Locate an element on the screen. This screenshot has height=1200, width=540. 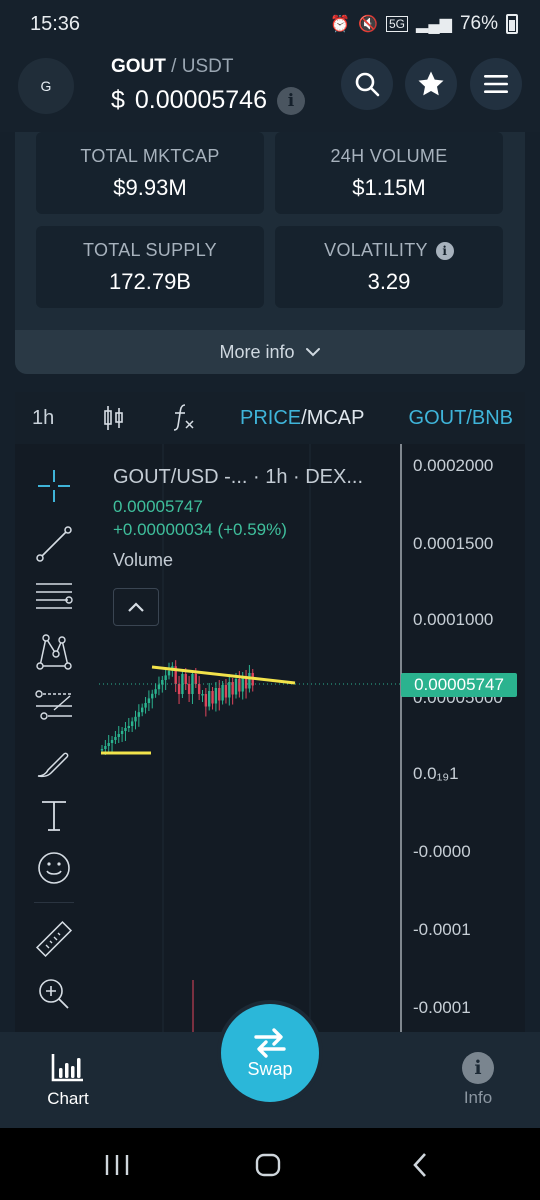
network-type: 5G is located at coordinates (397, 24).